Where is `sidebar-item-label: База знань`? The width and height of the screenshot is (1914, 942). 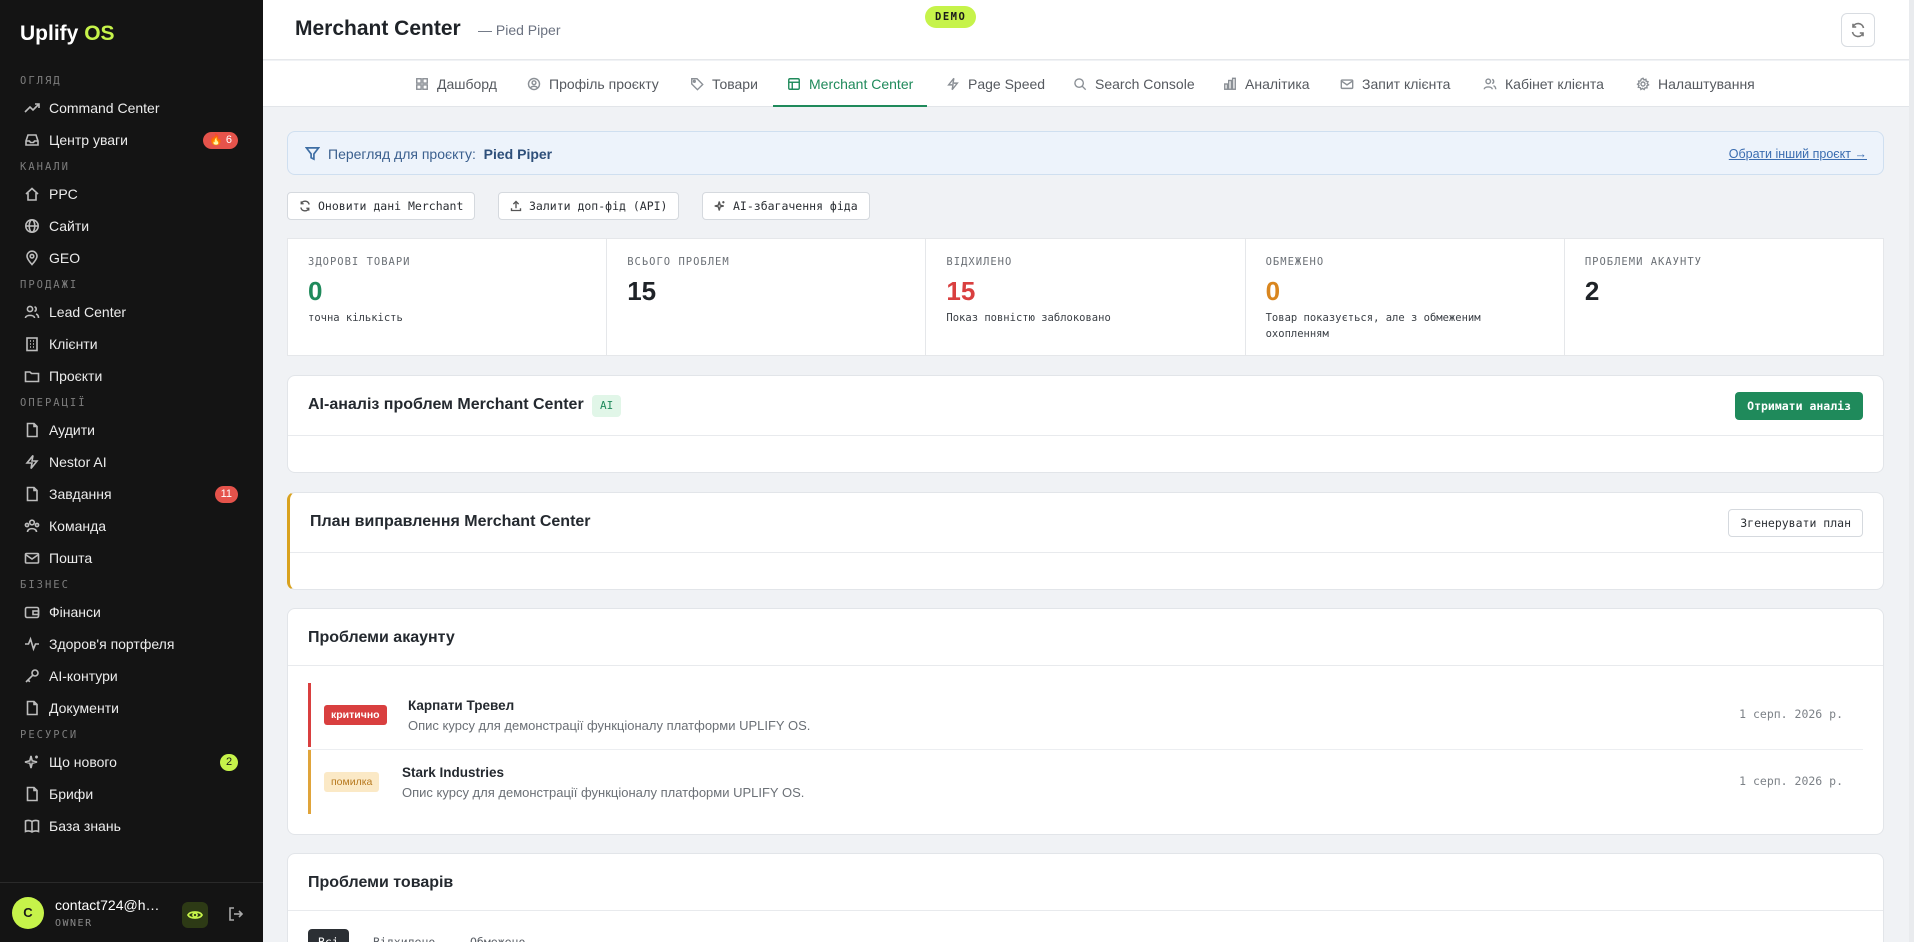
sidebar-item-label: База знань is located at coordinates (85, 826).